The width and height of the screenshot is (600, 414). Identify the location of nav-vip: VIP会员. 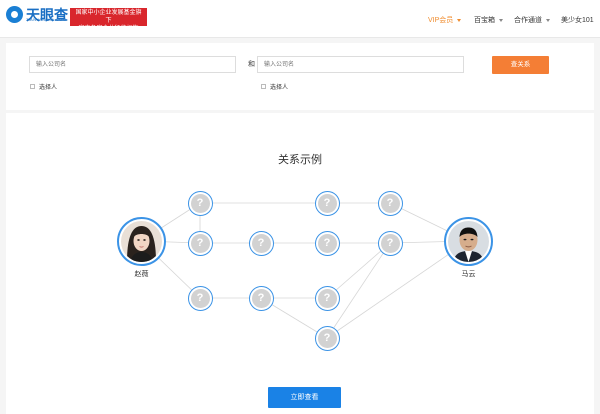
(445, 20).